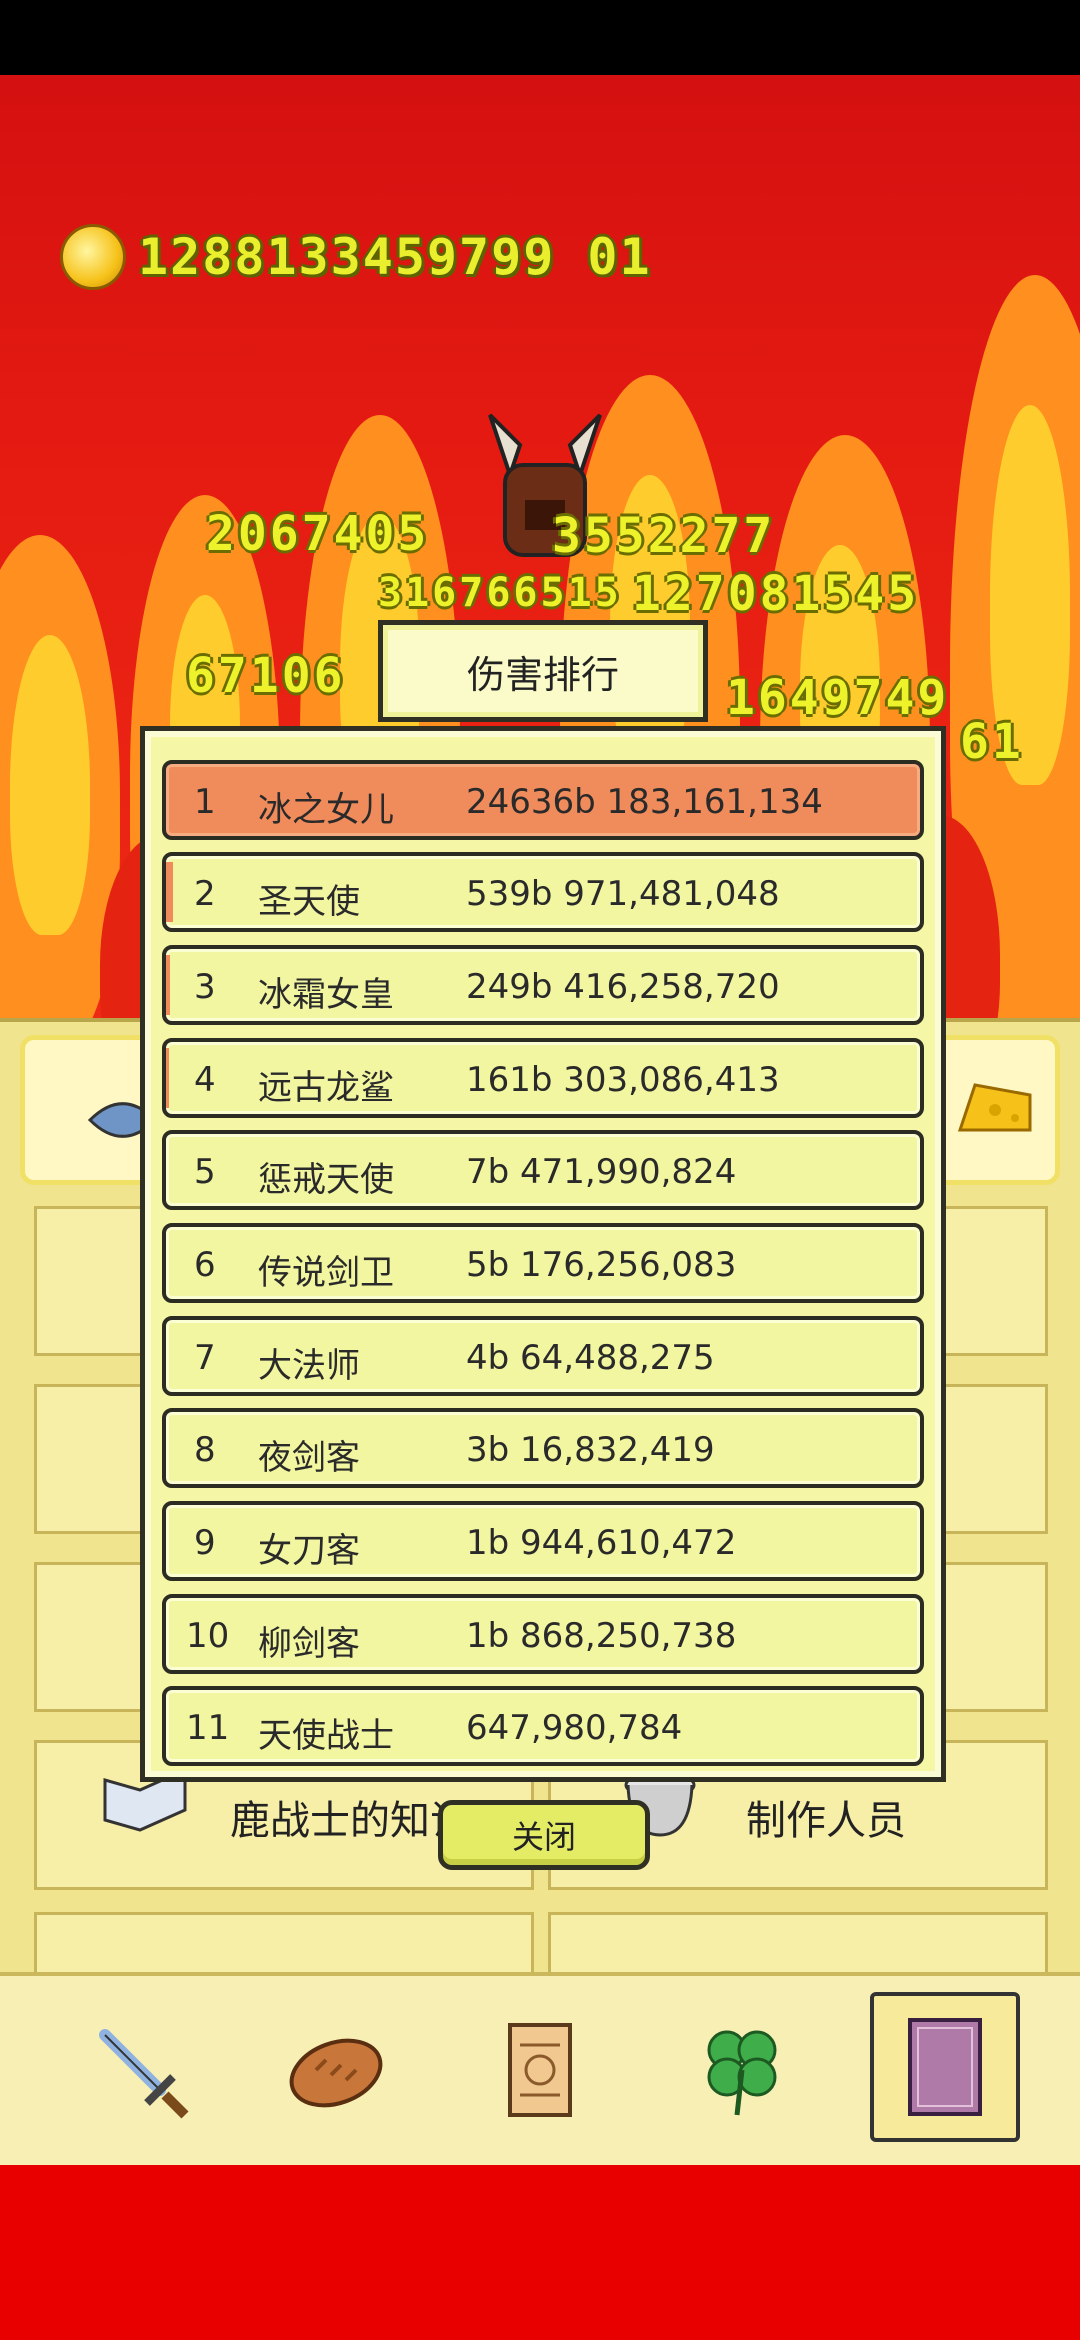 This screenshot has height=2340, width=1080. I want to click on nav-book-button, so click(945, 2067).